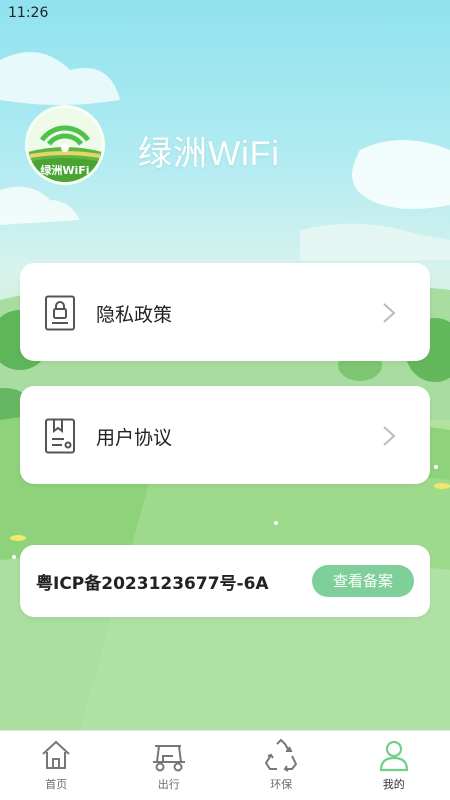  Describe the element at coordinates (168, 758) in the screenshot. I see `golf-cart-icon` at that location.